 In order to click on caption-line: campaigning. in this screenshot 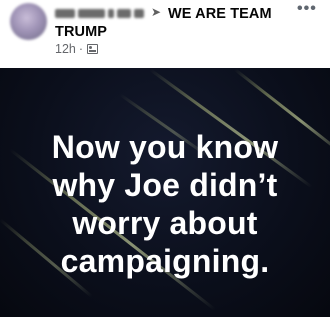, I will do `click(165, 261)`.